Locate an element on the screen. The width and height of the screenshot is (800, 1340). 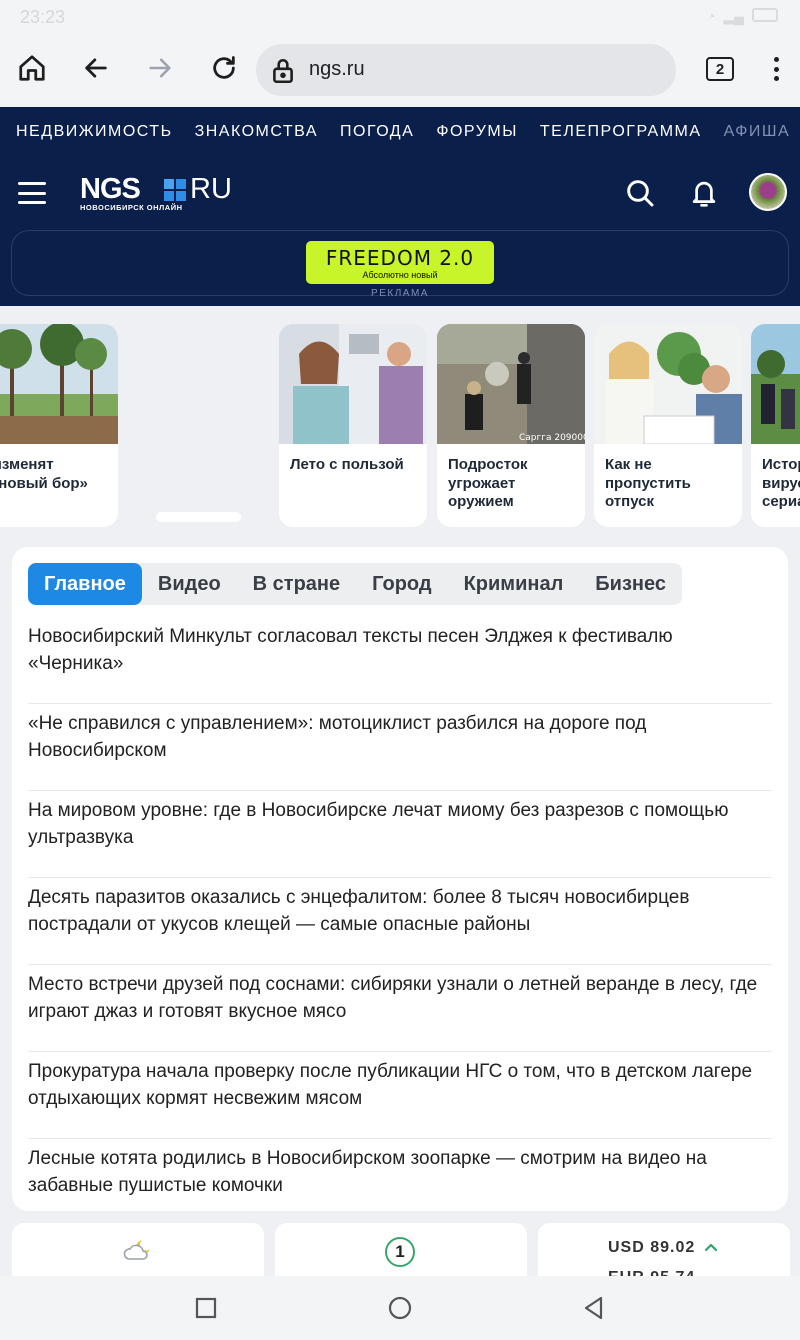
bell-icon is located at coordinates (704, 194).